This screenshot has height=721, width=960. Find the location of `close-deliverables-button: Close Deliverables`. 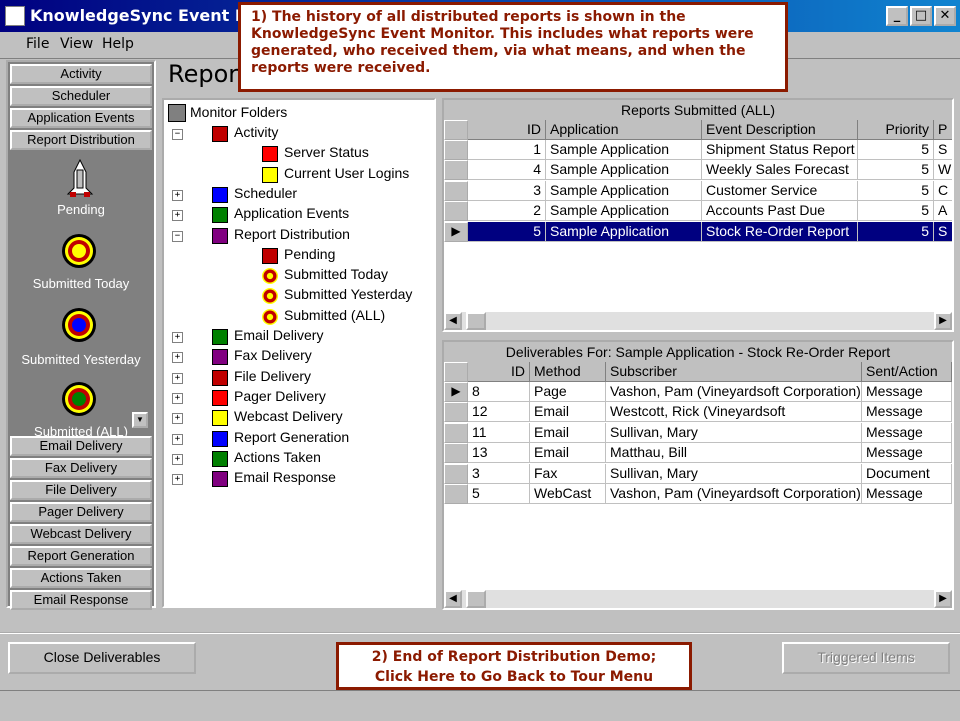

close-deliverables-button: Close Deliverables is located at coordinates (102, 658).